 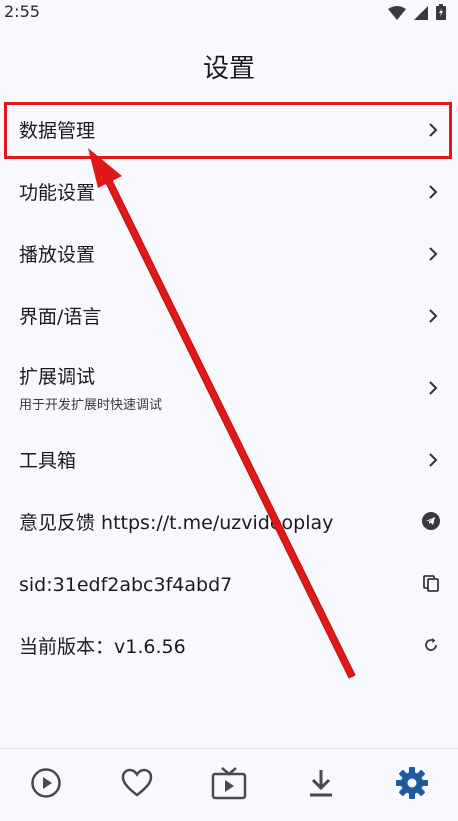 I want to click on download-icon, so click(x=321, y=785).